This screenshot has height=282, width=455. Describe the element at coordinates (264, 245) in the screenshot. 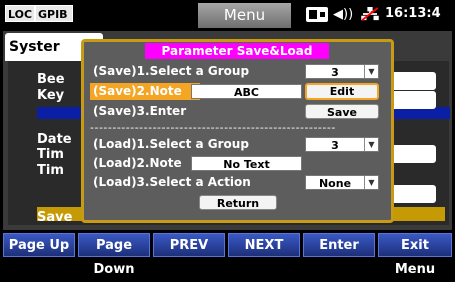

I see `next-softkey: NEXT` at that location.